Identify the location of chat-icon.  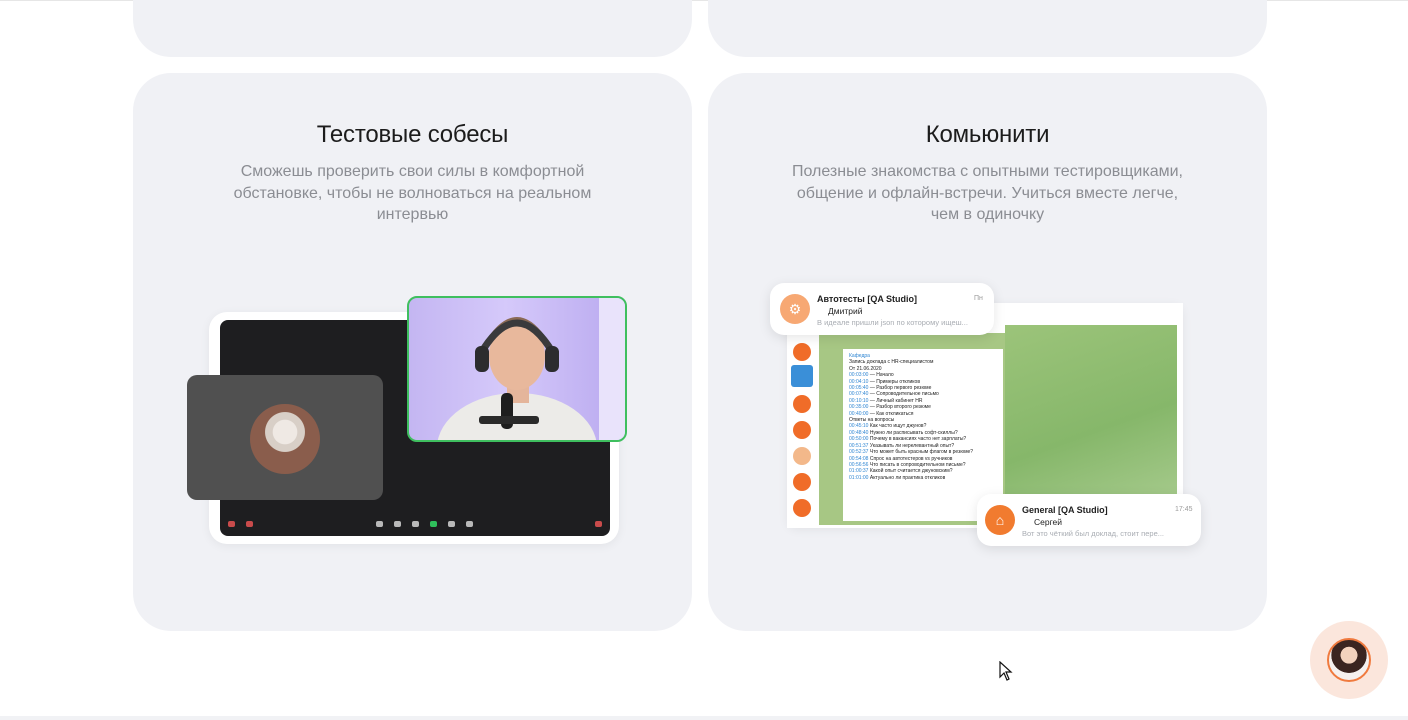
(397, 524).